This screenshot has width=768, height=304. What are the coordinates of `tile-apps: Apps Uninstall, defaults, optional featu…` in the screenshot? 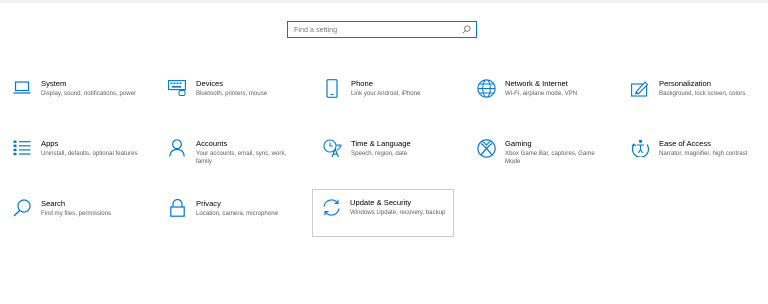 It's located at (74, 154).